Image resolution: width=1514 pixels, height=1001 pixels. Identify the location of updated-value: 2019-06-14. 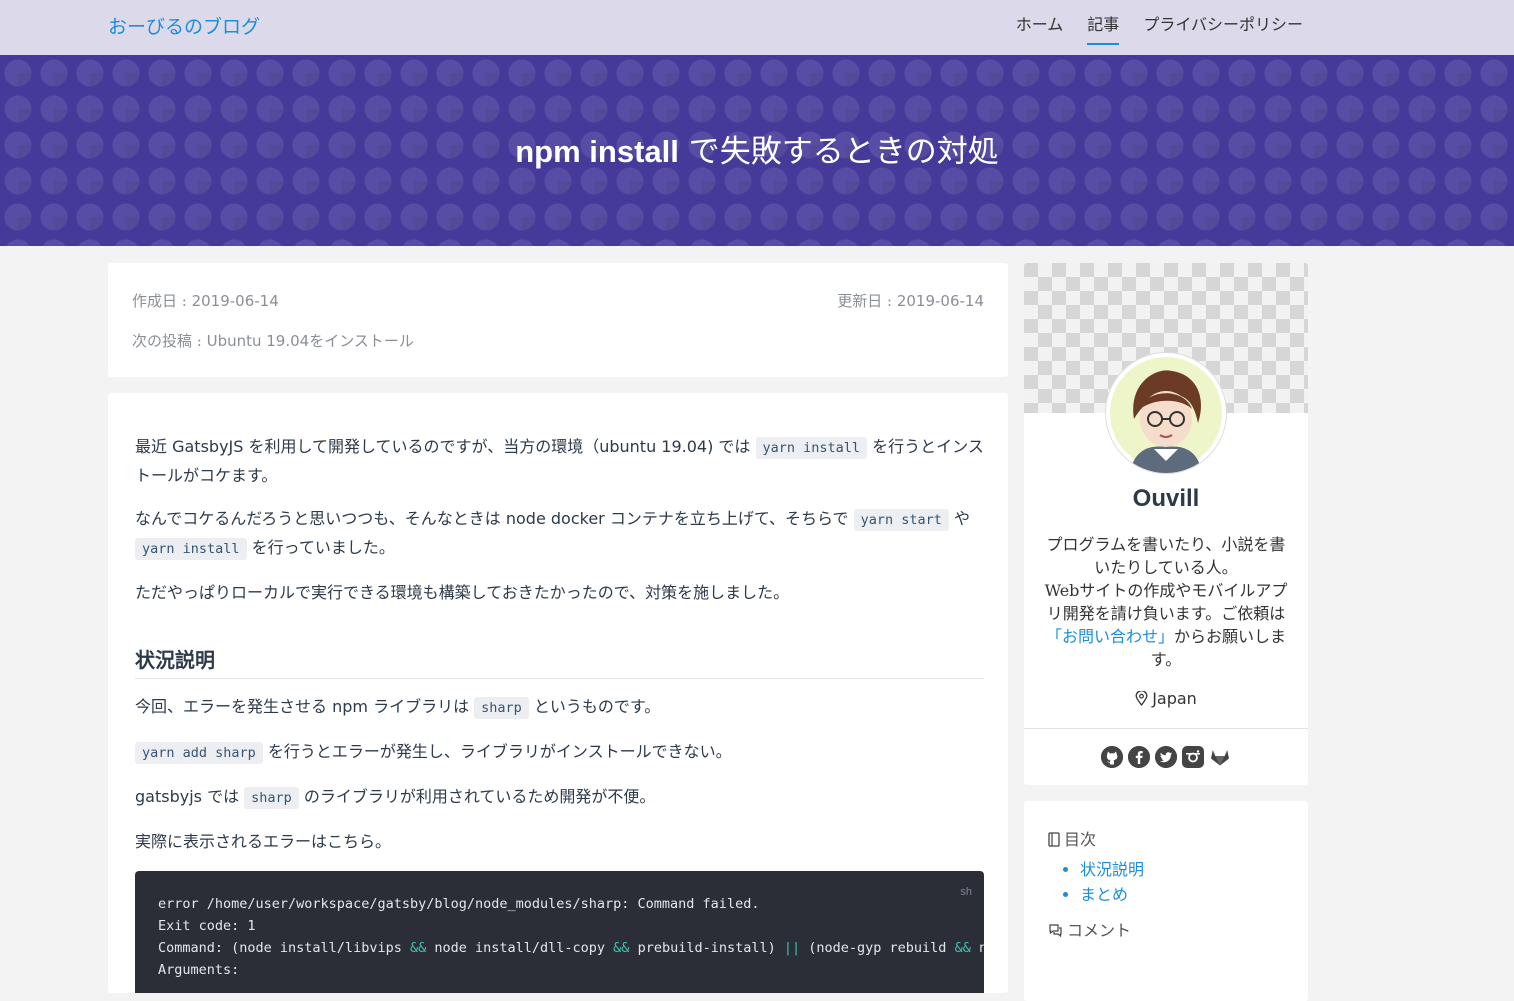
(940, 301).